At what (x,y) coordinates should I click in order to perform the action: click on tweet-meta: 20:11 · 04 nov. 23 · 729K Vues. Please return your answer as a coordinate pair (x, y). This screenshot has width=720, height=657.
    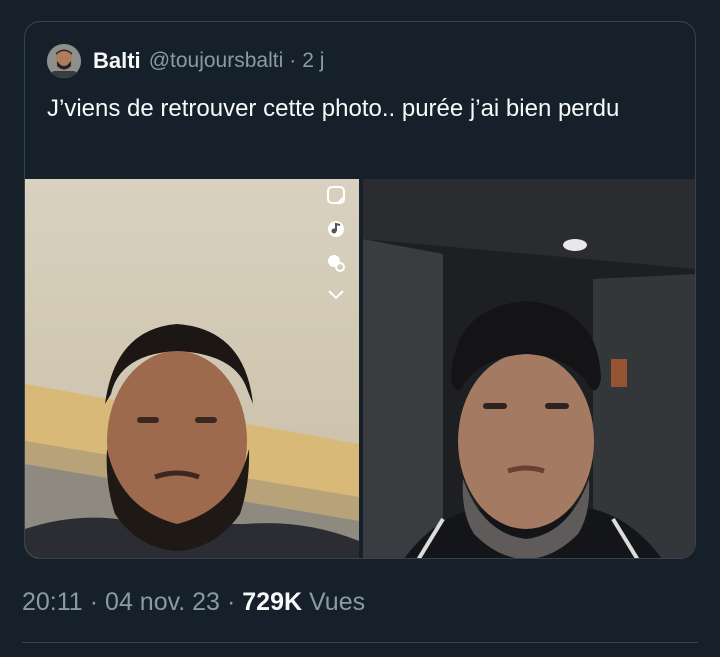
    Looking at the image, I should click on (193, 602).